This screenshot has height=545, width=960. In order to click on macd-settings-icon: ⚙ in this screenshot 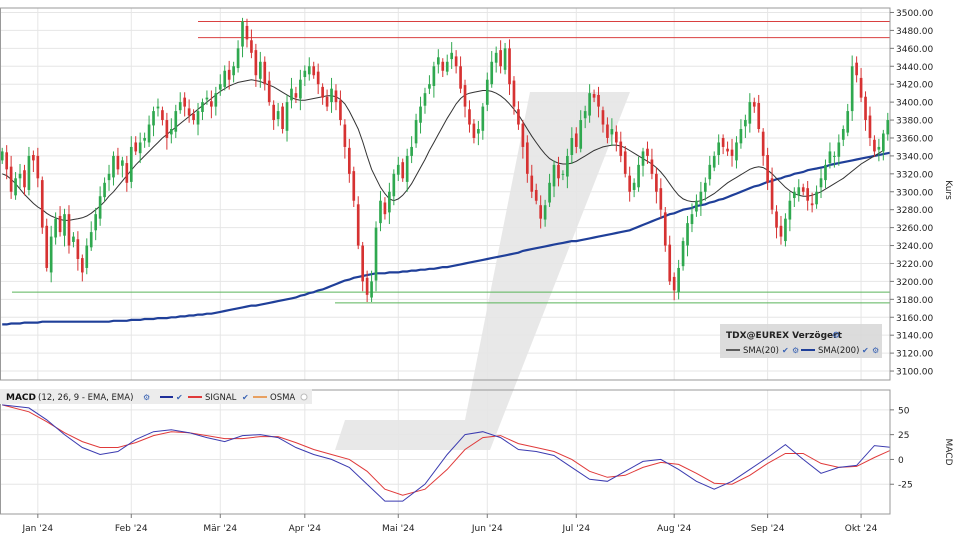, I will do `click(146, 397)`.